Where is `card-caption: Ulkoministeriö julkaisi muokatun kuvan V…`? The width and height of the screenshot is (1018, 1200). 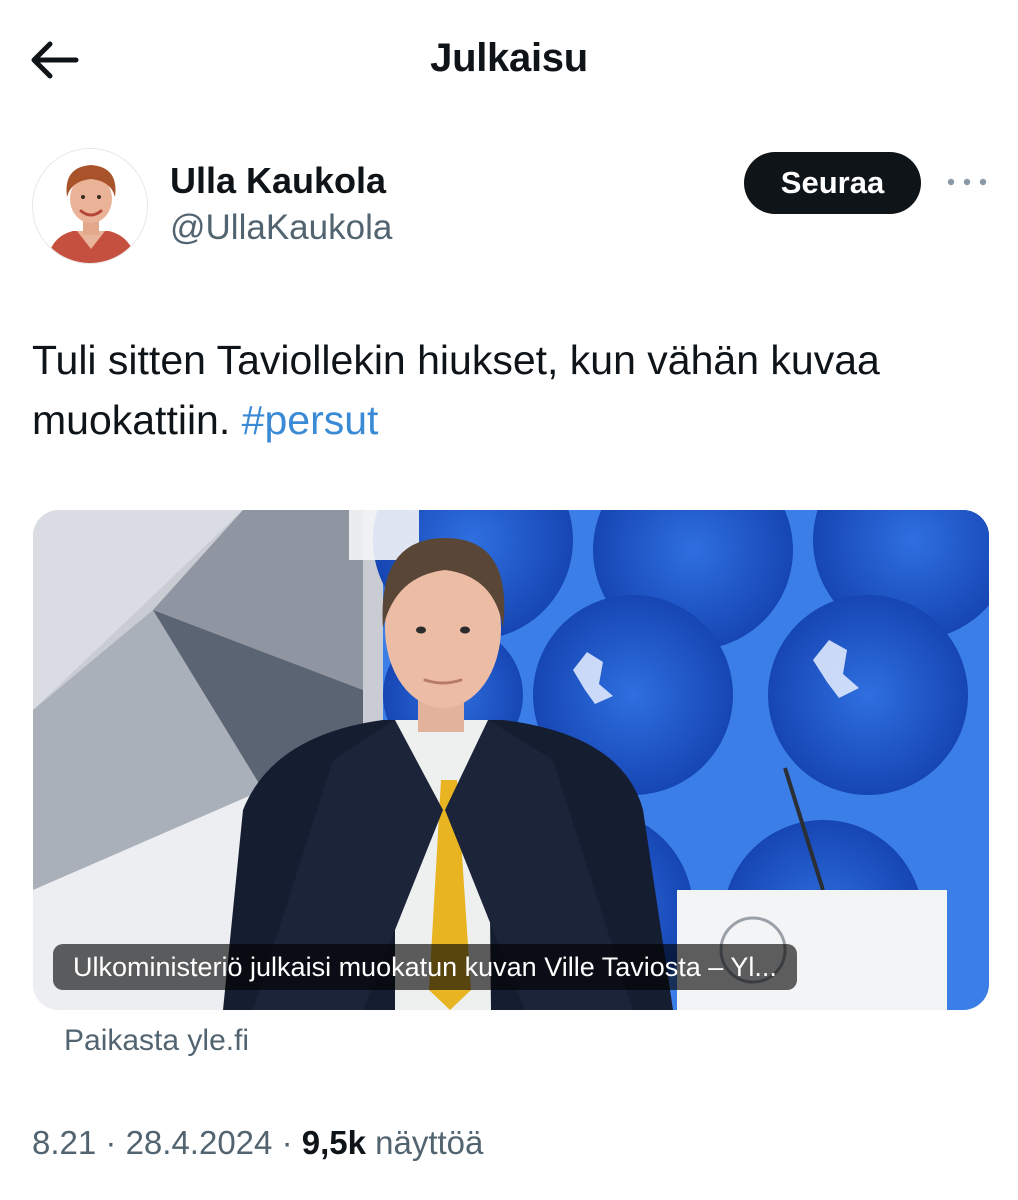 card-caption: Ulkoministeriö julkaisi muokatun kuvan V… is located at coordinates (425, 967).